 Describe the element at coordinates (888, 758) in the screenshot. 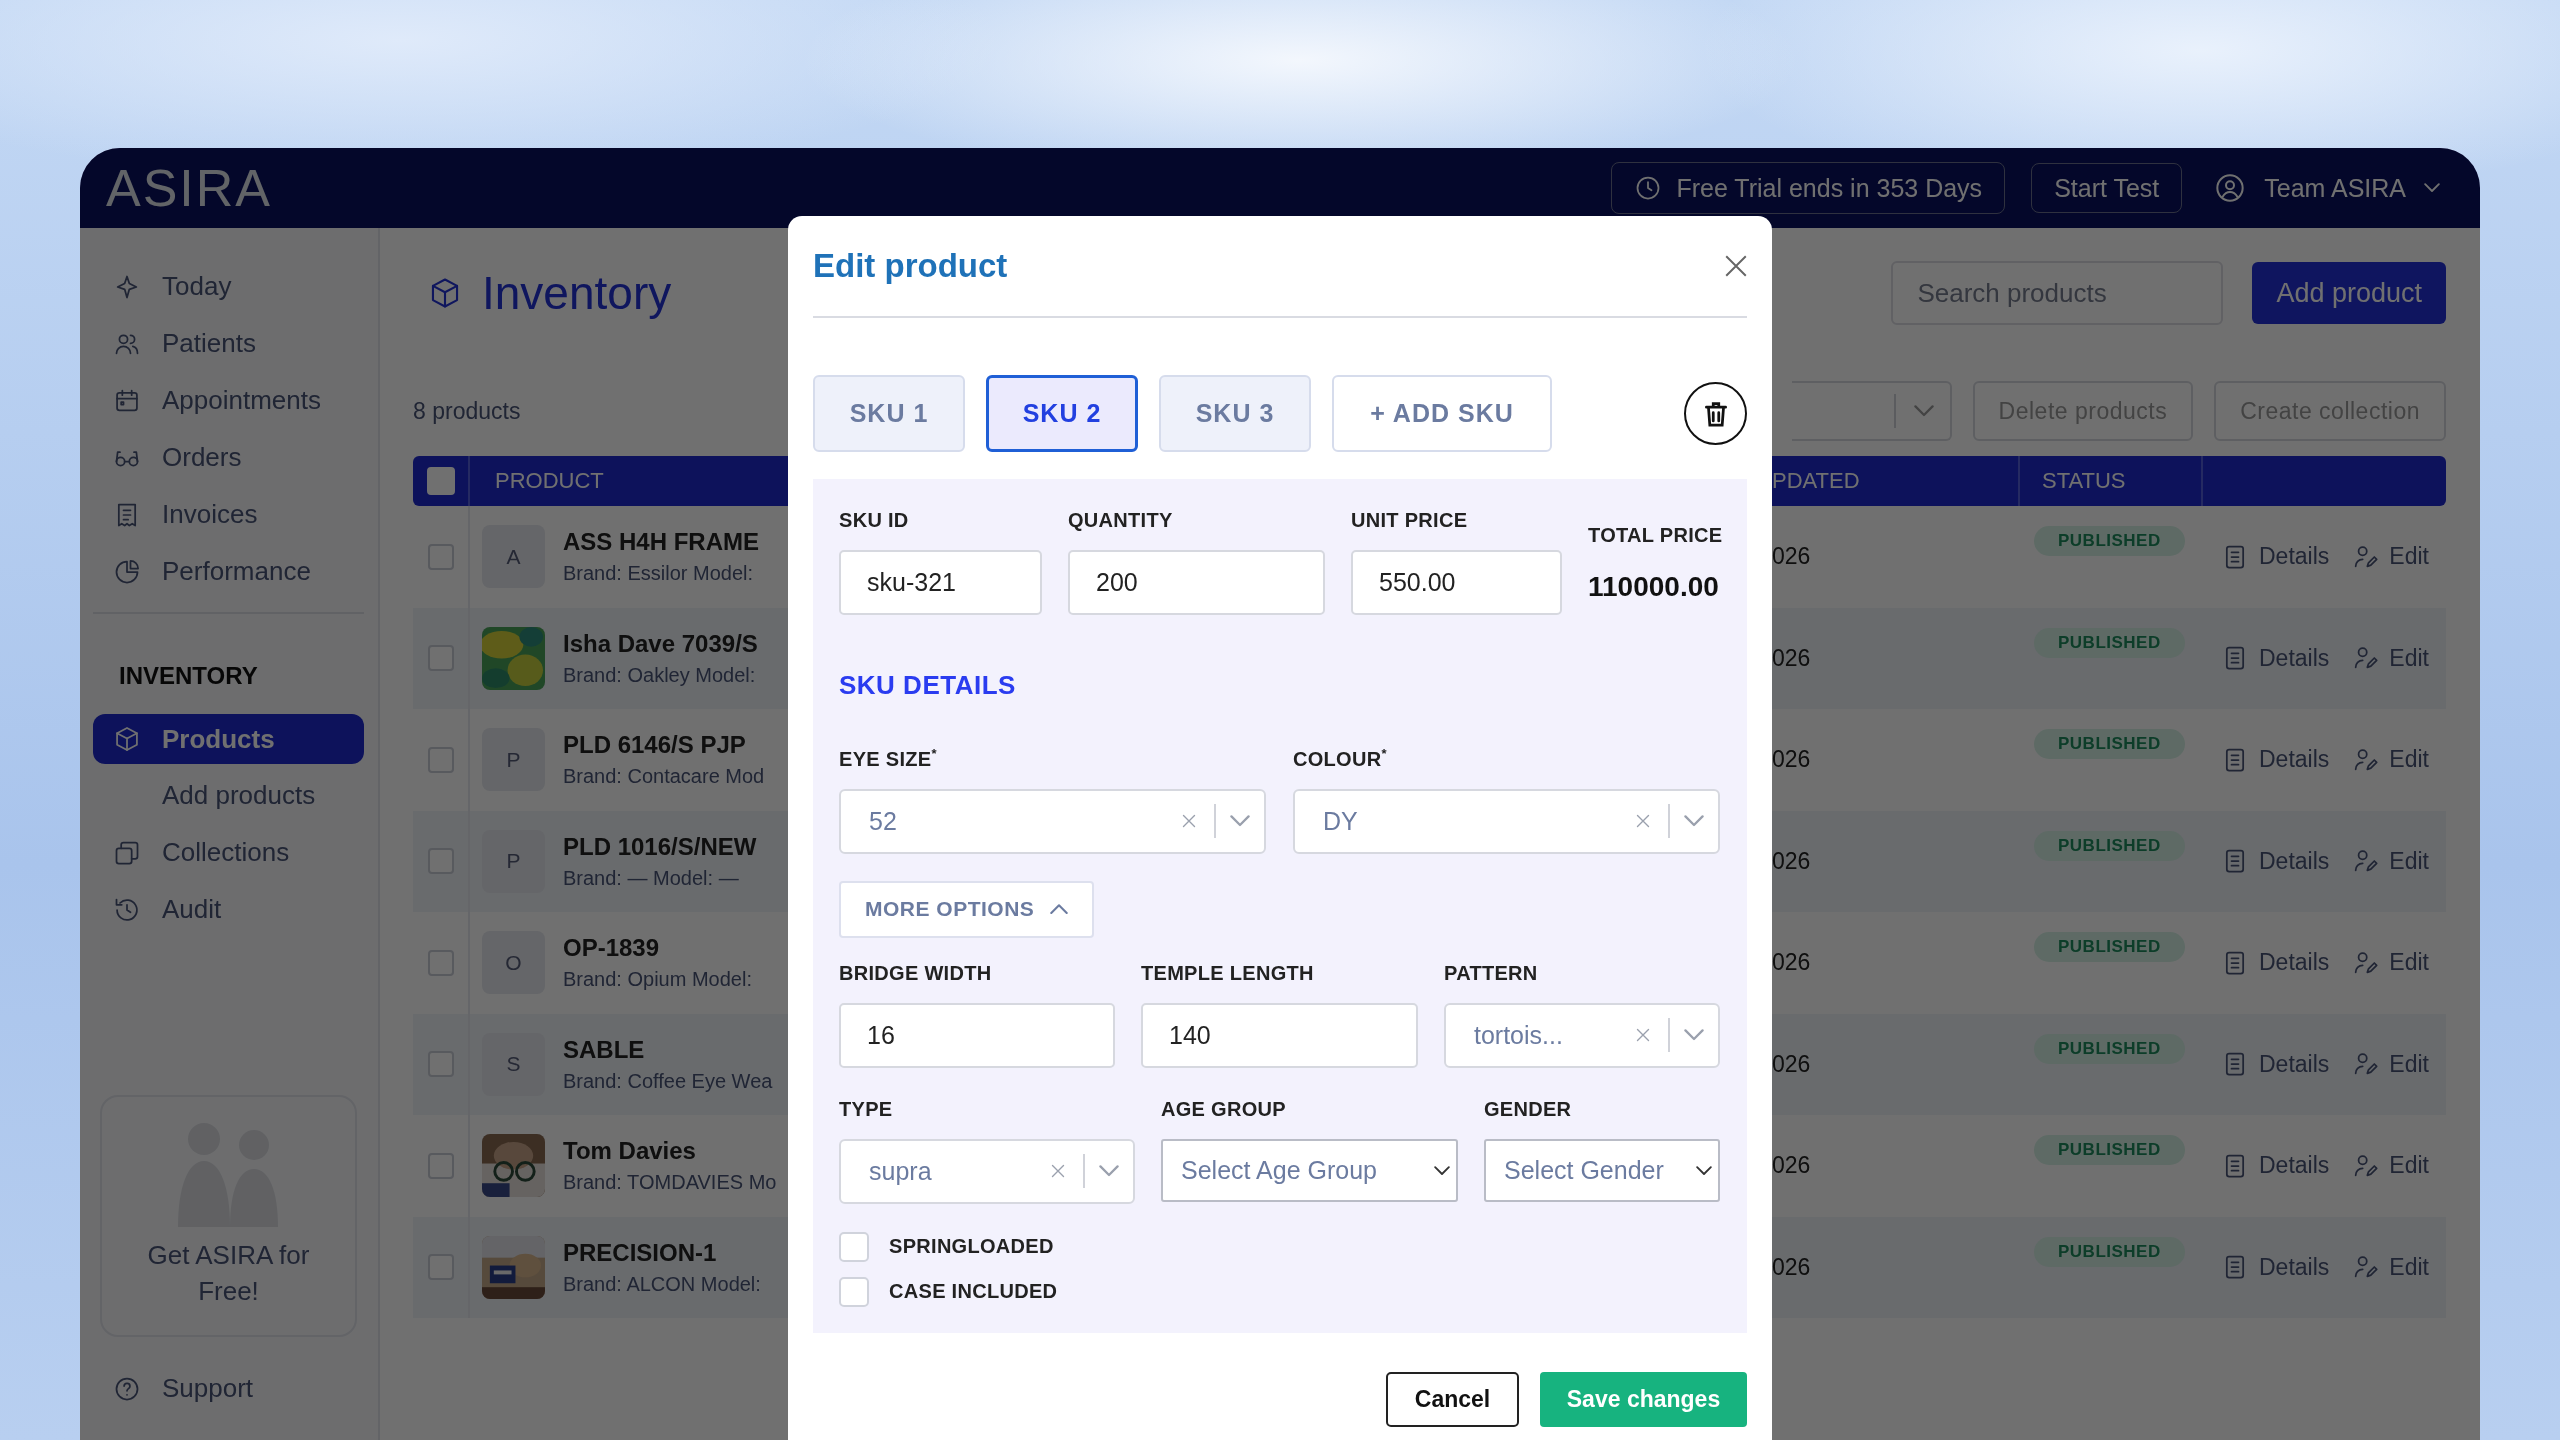

I see `field-label: EYE SIZE$^{*}$` at that location.